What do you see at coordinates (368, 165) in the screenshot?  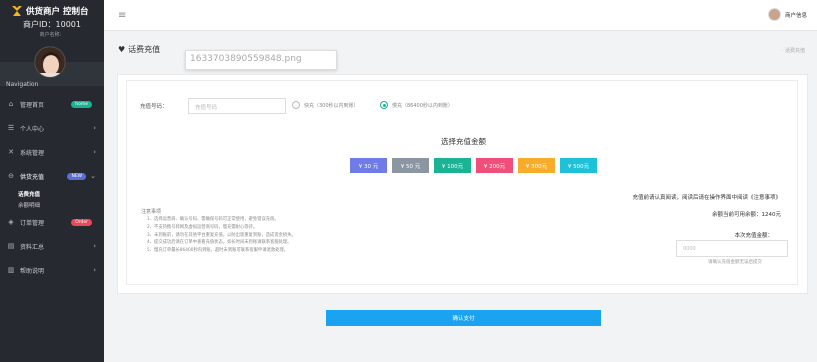 I see `amount-button-30: ¥ 30 元` at bounding box center [368, 165].